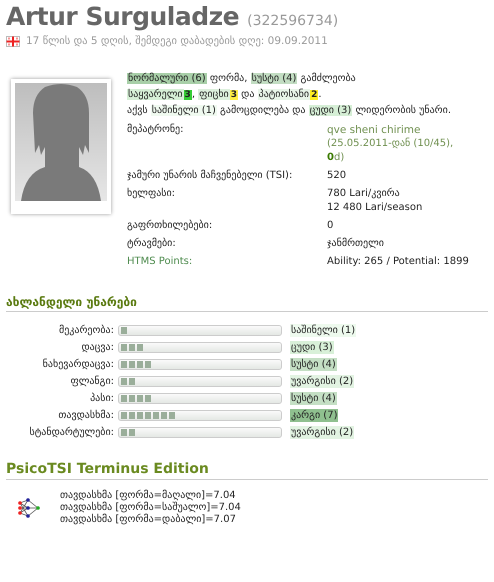  What do you see at coordinates (97, 347) in the screenshot?
I see `skill-label: დაცვა:` at bounding box center [97, 347].